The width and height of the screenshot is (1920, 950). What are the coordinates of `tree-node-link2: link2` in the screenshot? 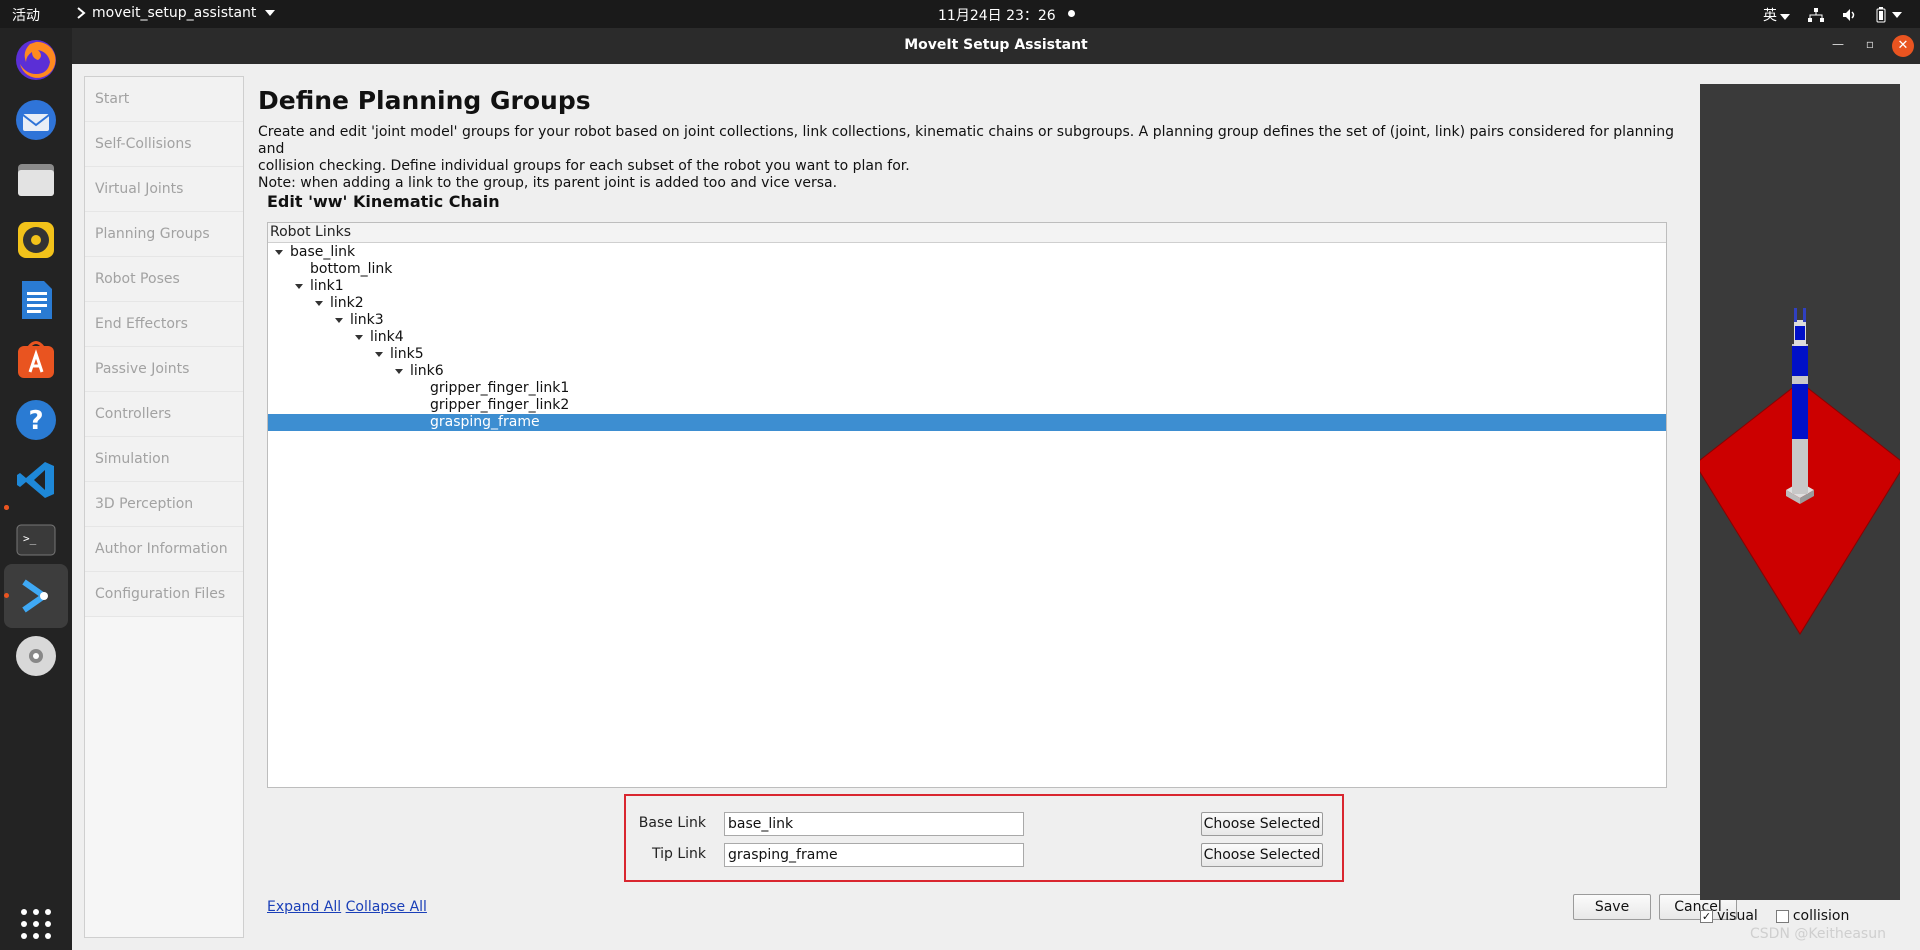 It's located at (967, 303).